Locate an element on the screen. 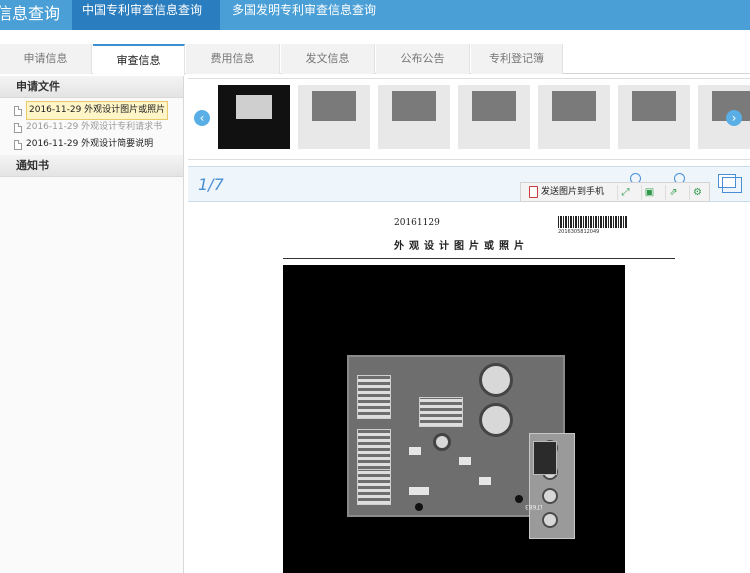  top-header-bar: 信息查询 中国专利审查信息查询 多国发明专利审查信息查询 is located at coordinates (375, 15).